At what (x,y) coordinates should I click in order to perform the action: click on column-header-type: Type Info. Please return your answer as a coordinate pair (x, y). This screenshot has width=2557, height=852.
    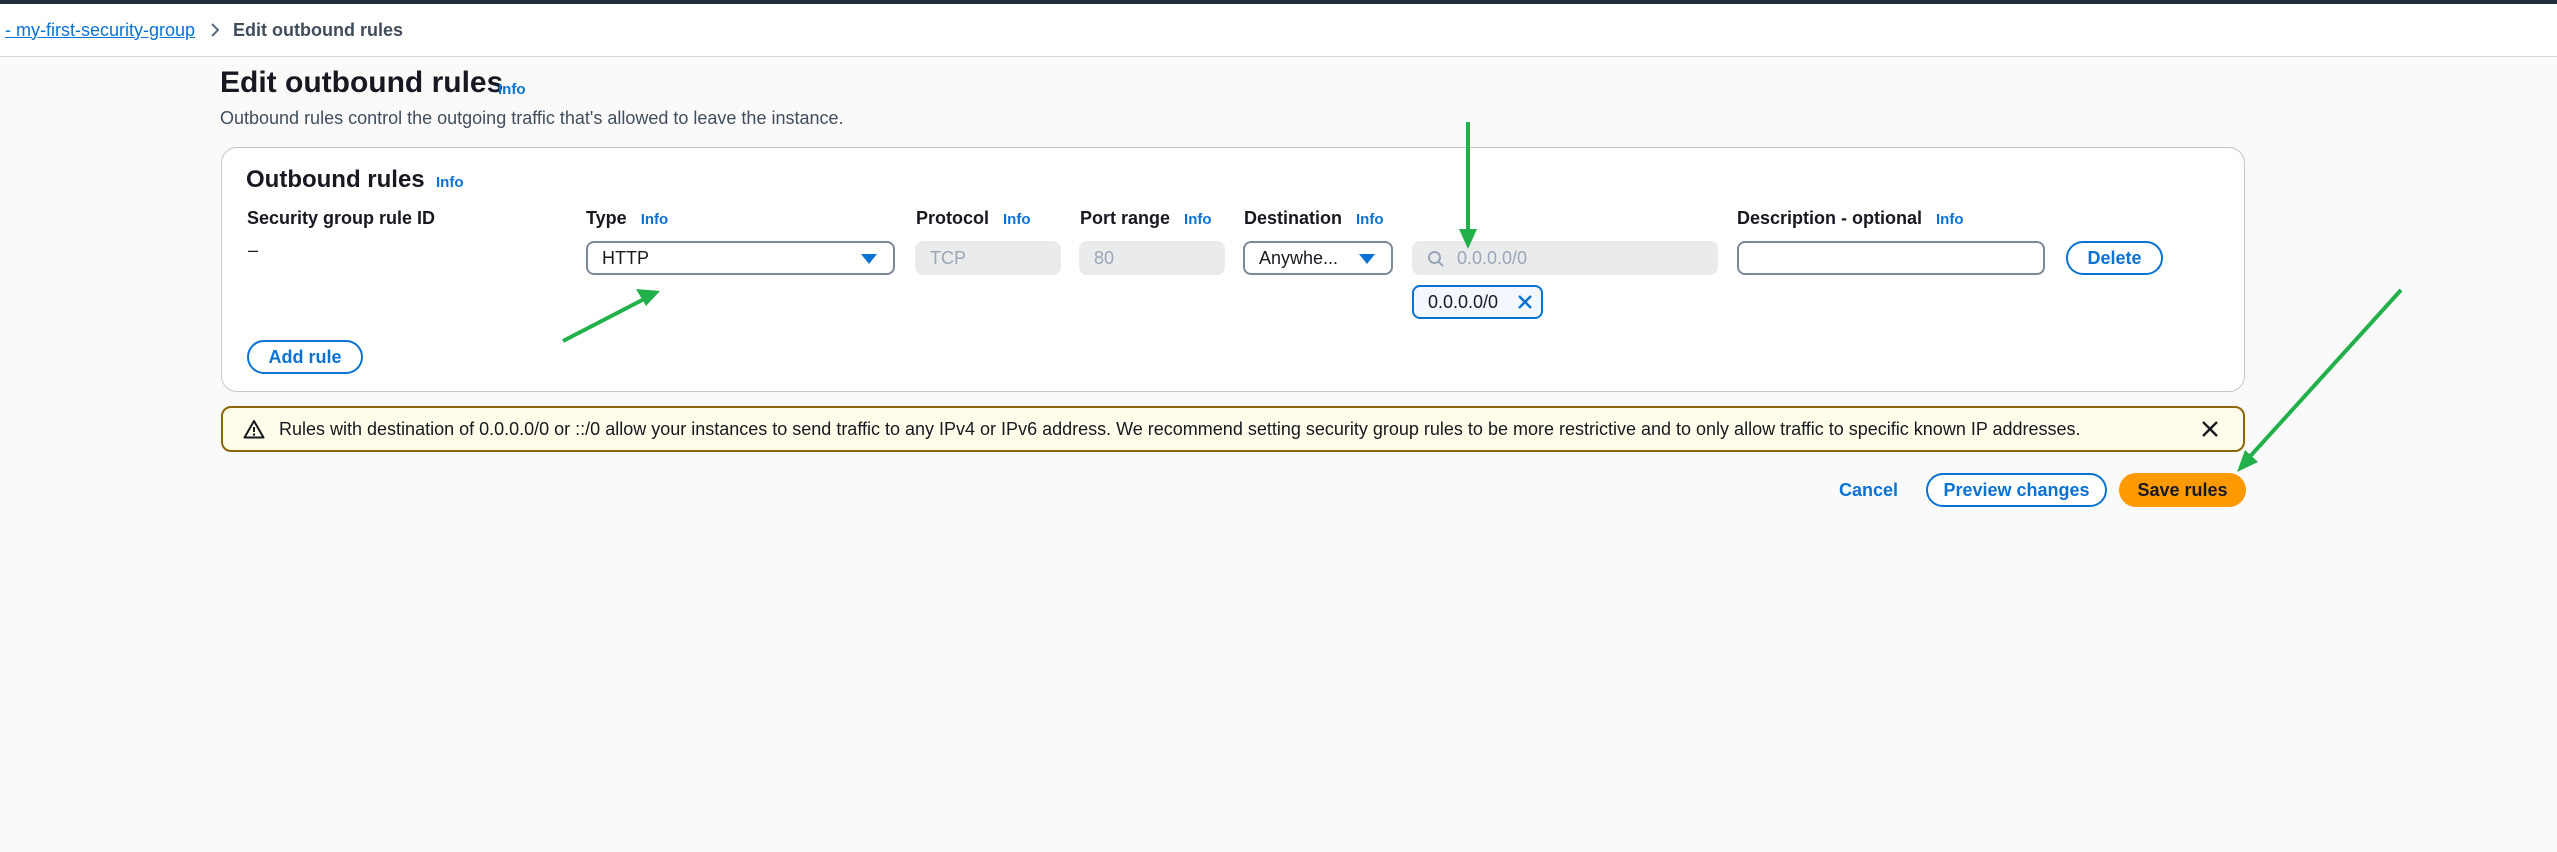
    Looking at the image, I should click on (627, 218).